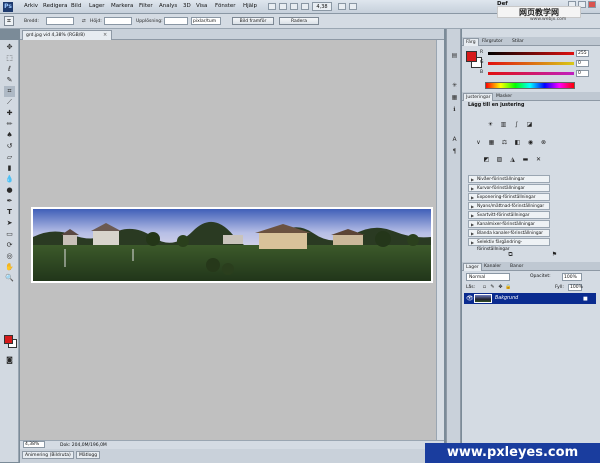  What do you see at coordinates (516, 267) in the screenshot?
I see `tab-paths: Banor` at bounding box center [516, 267].